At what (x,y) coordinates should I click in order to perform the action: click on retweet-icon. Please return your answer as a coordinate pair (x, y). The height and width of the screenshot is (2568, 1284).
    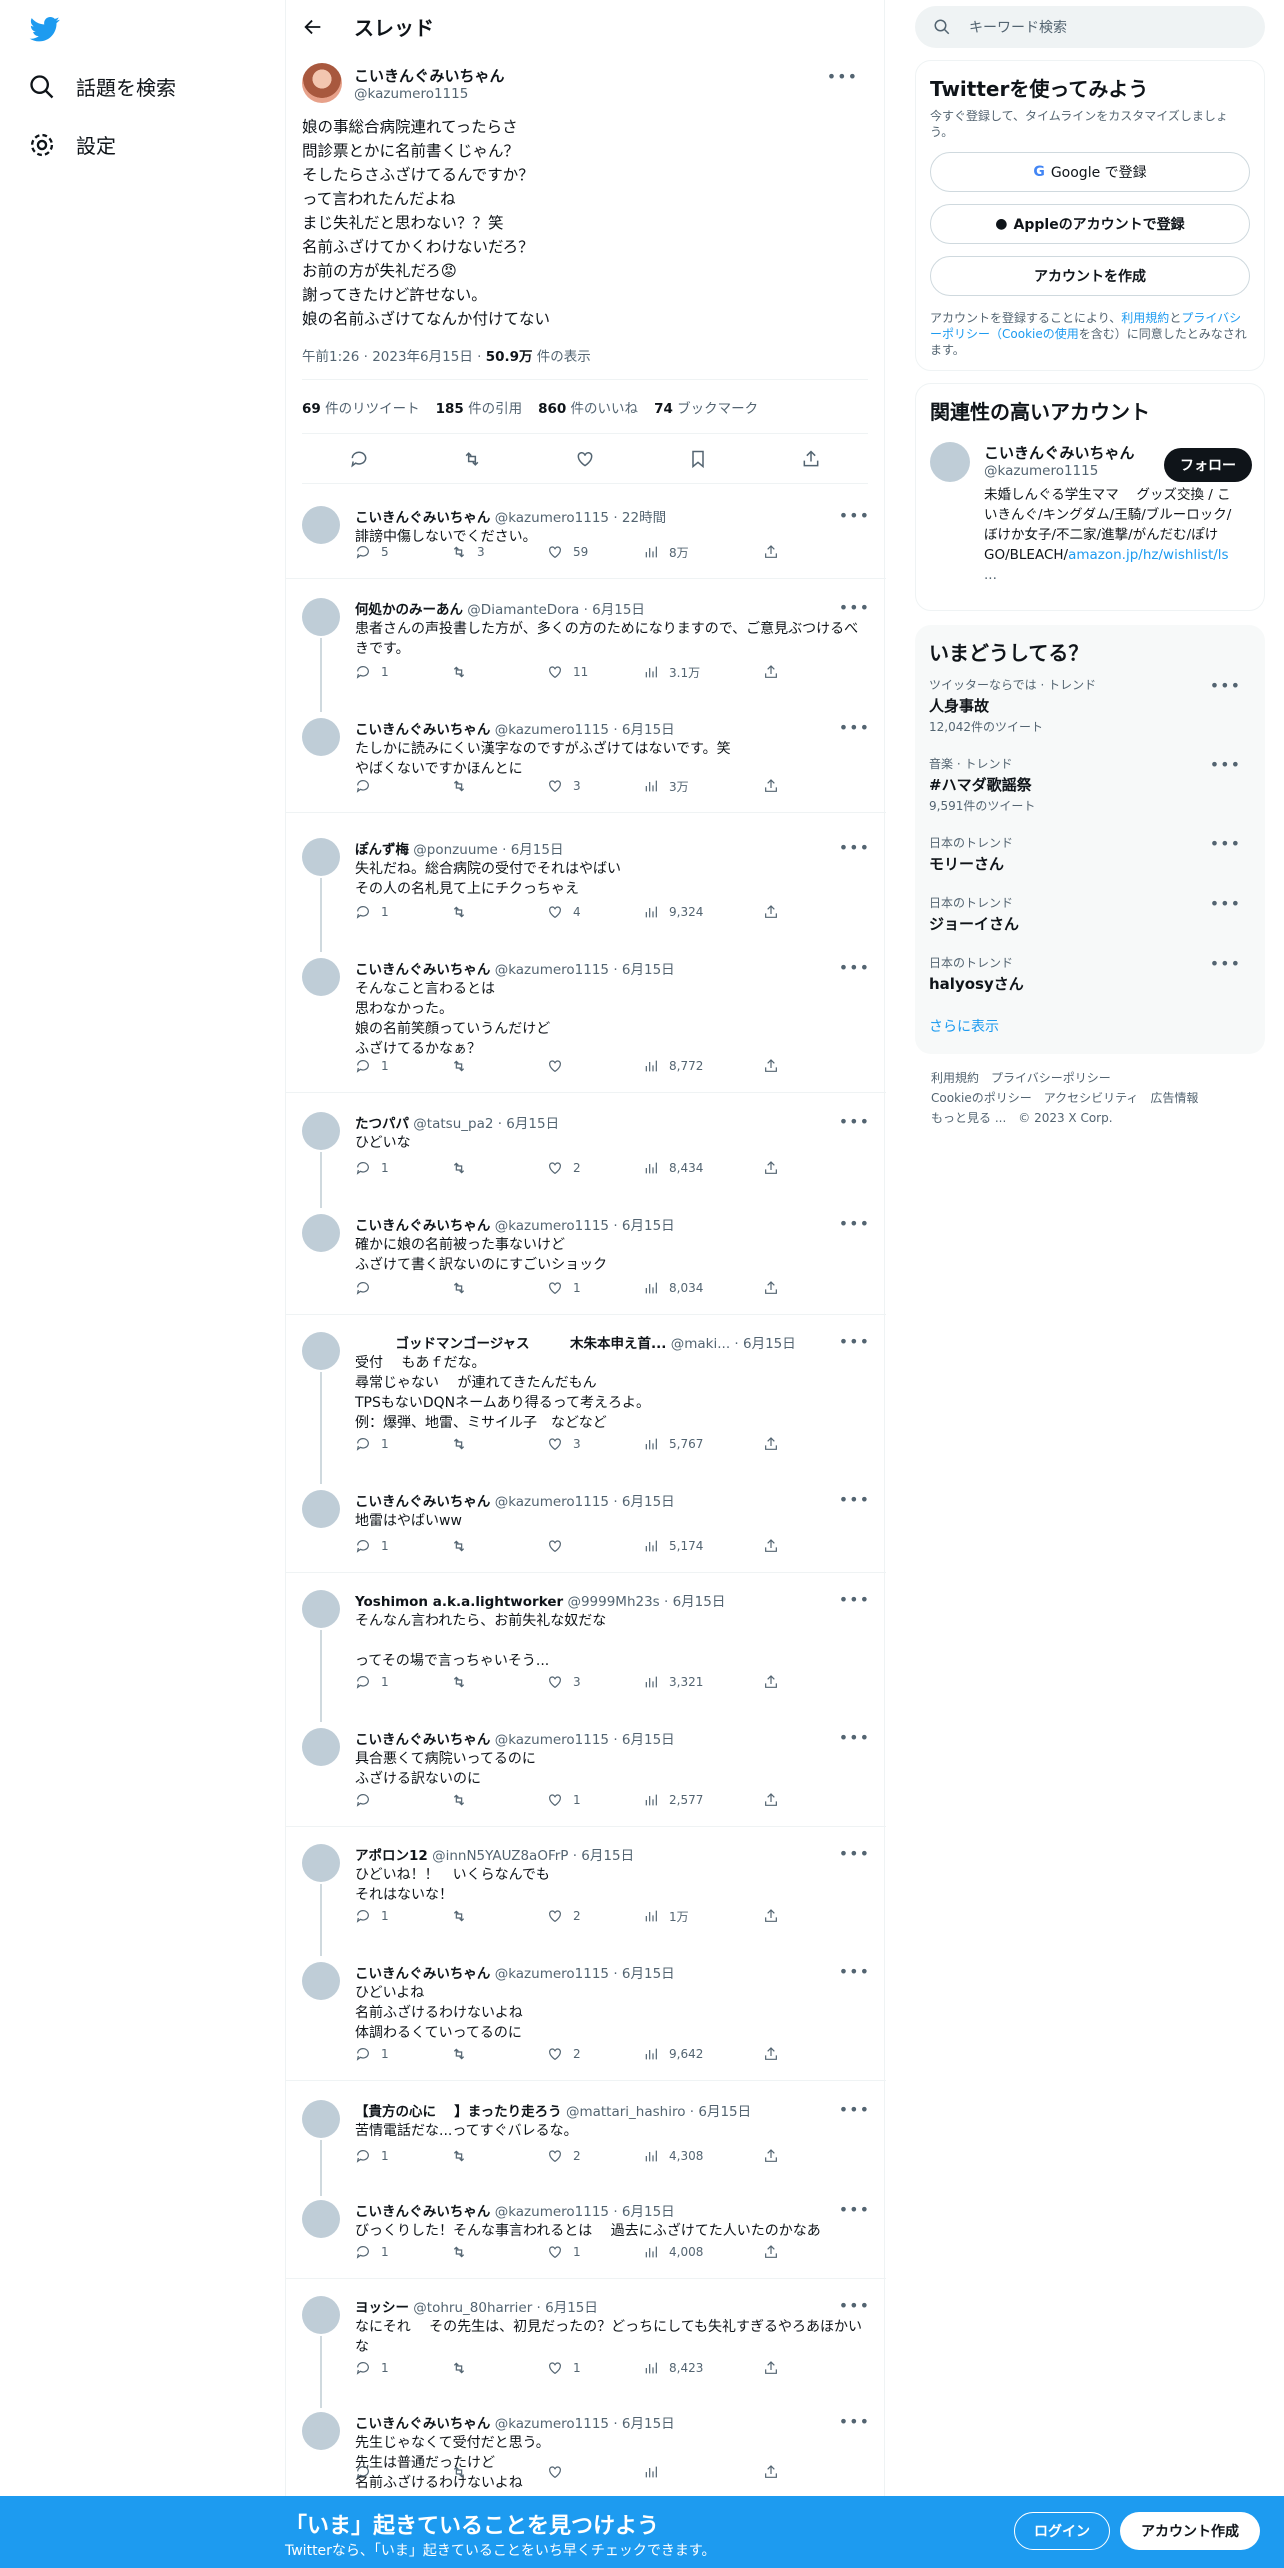
    Looking at the image, I should click on (472, 459).